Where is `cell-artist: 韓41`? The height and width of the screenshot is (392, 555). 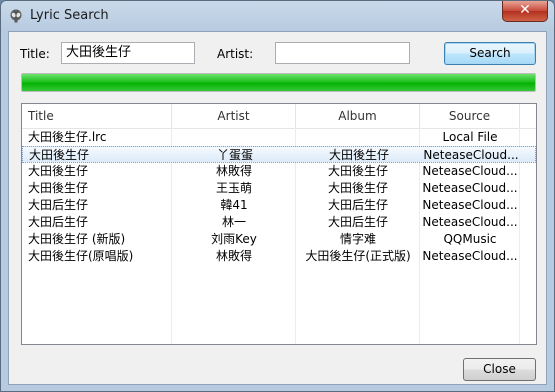
cell-artist: 韓41 is located at coordinates (234, 205).